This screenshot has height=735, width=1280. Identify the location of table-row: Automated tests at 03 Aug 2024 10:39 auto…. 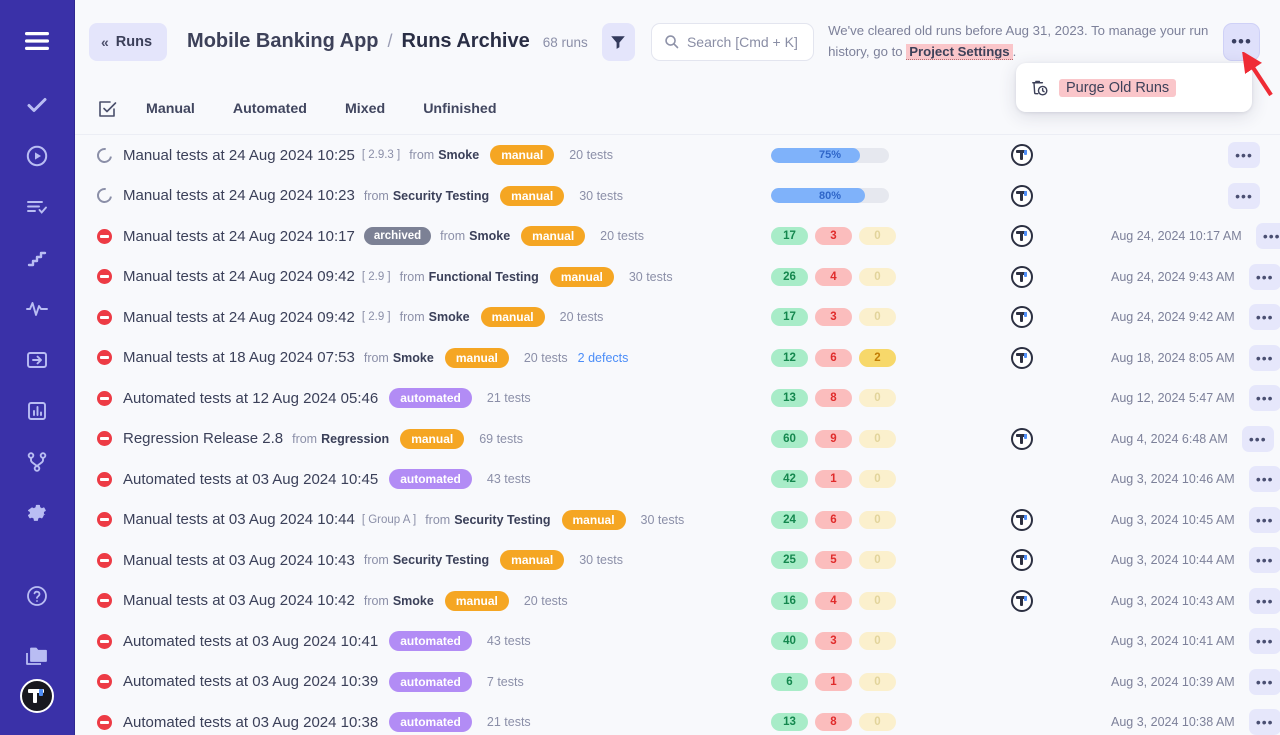
(677, 682).